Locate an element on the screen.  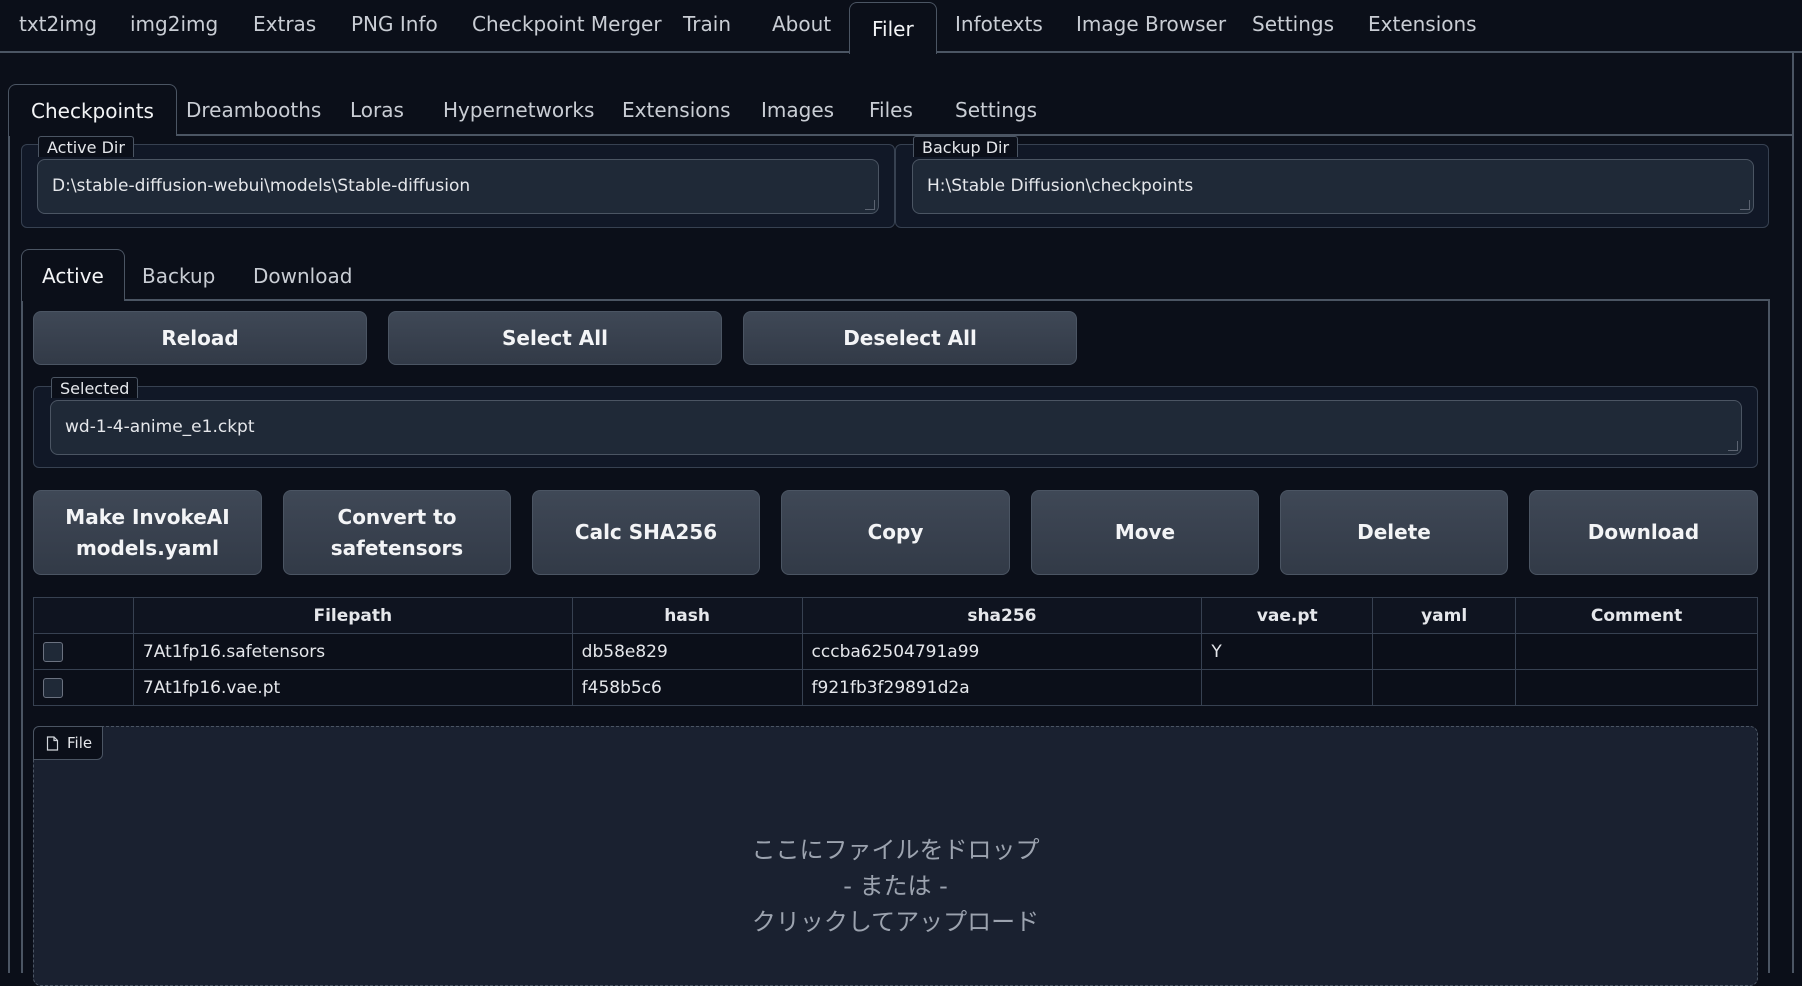
drop-text-line3: クリックしてアップロード is located at coordinates (895, 922).